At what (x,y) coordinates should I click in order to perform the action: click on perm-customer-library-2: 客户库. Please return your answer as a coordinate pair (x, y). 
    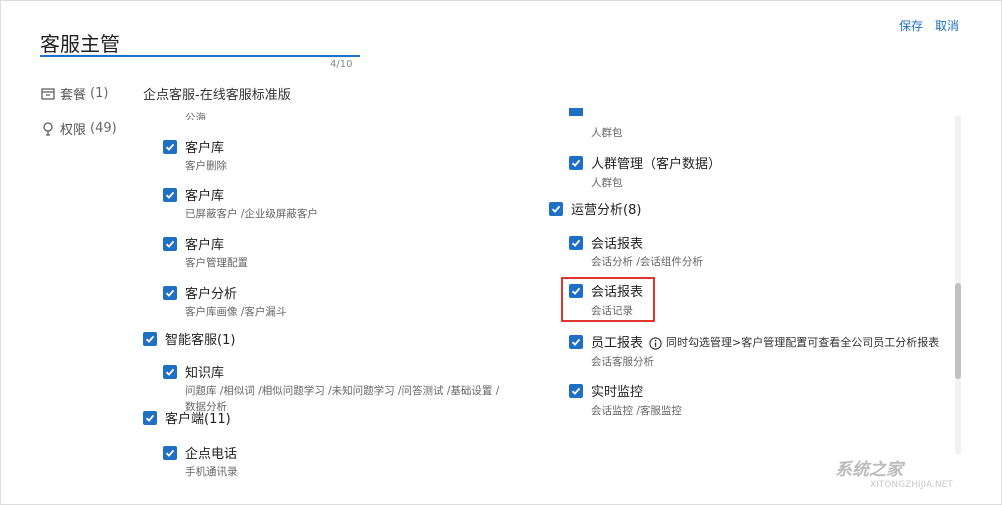
    Looking at the image, I should click on (193, 194).